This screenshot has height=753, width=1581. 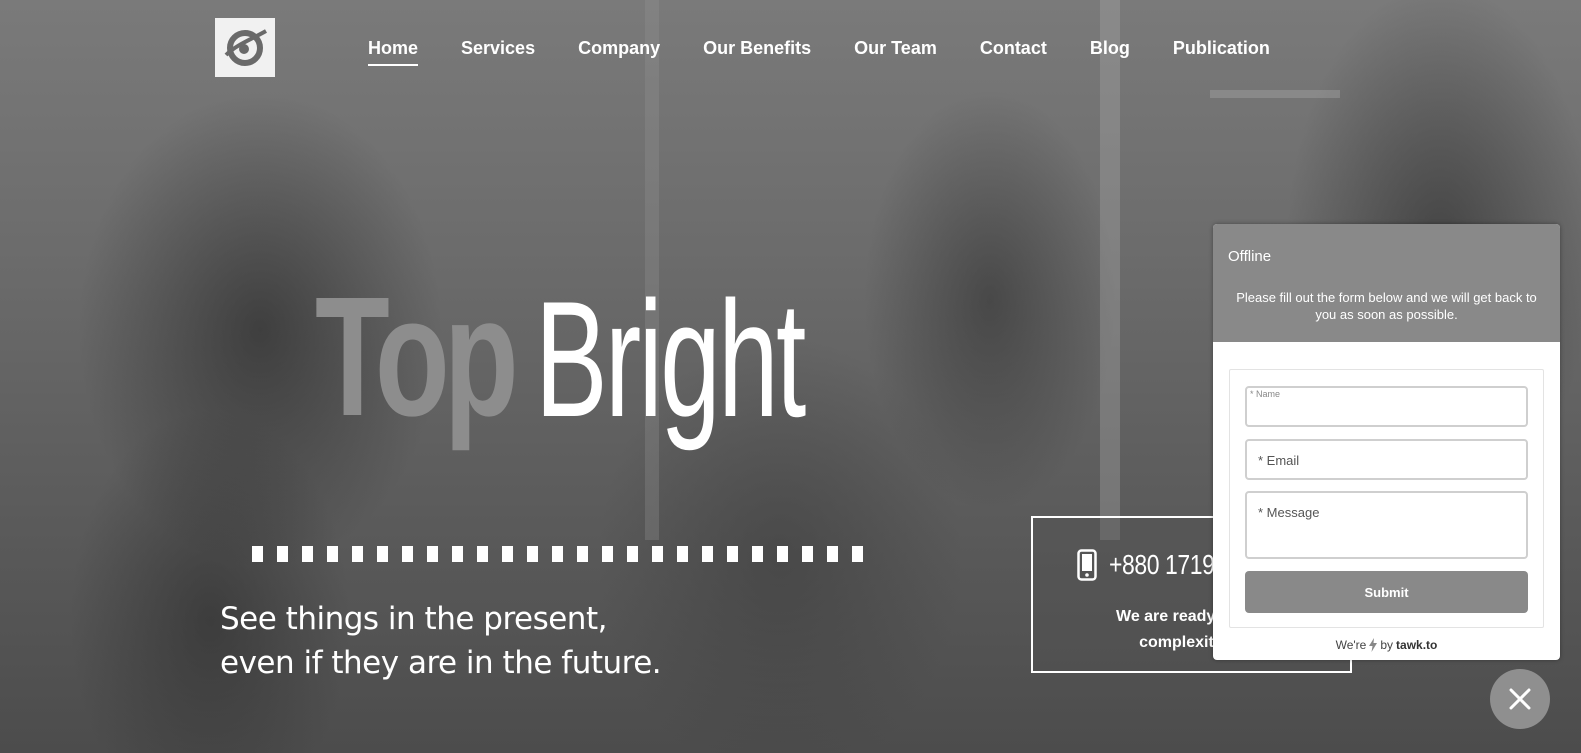 What do you see at coordinates (1275, 94) in the screenshot?
I see `background-shelf` at bounding box center [1275, 94].